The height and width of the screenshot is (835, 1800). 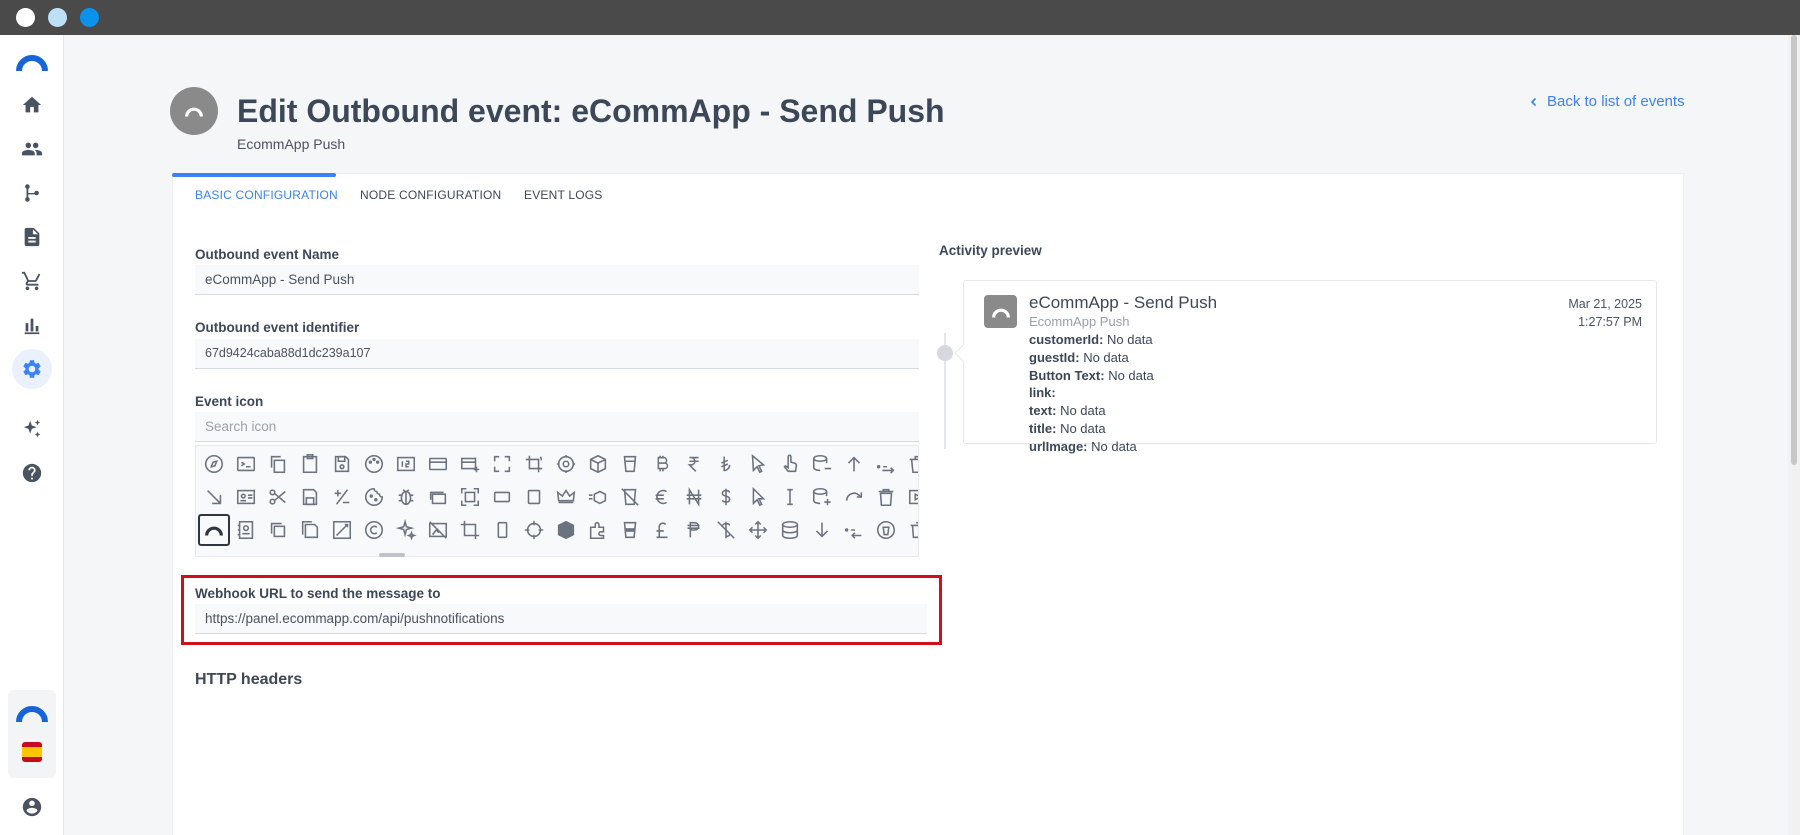 What do you see at coordinates (910, 530) in the screenshot?
I see `trash-outline-icon` at bounding box center [910, 530].